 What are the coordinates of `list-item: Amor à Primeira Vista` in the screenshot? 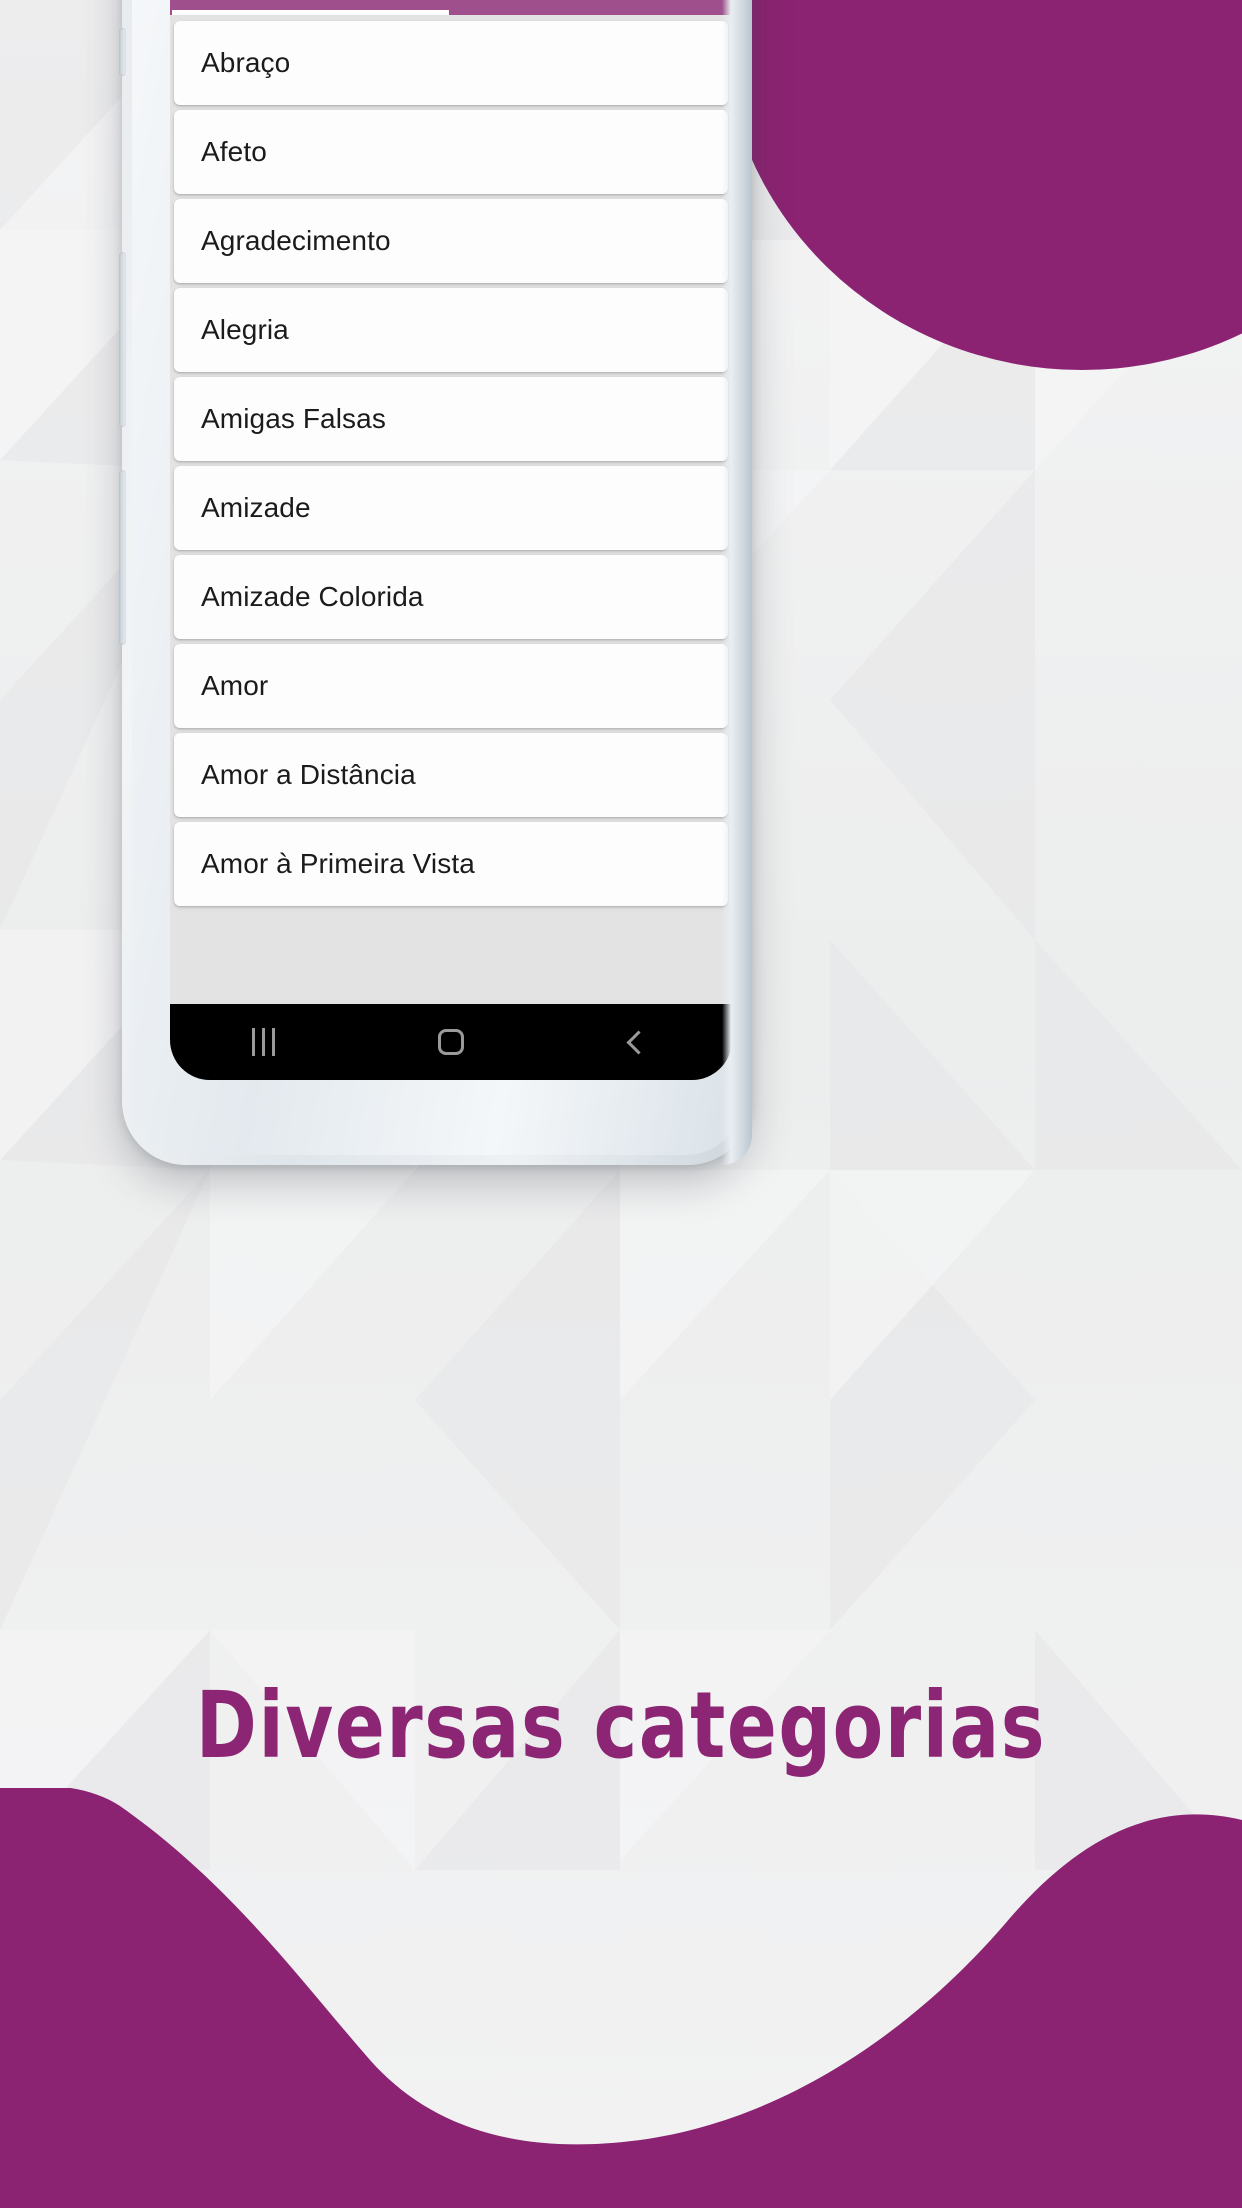 It's located at (451, 864).